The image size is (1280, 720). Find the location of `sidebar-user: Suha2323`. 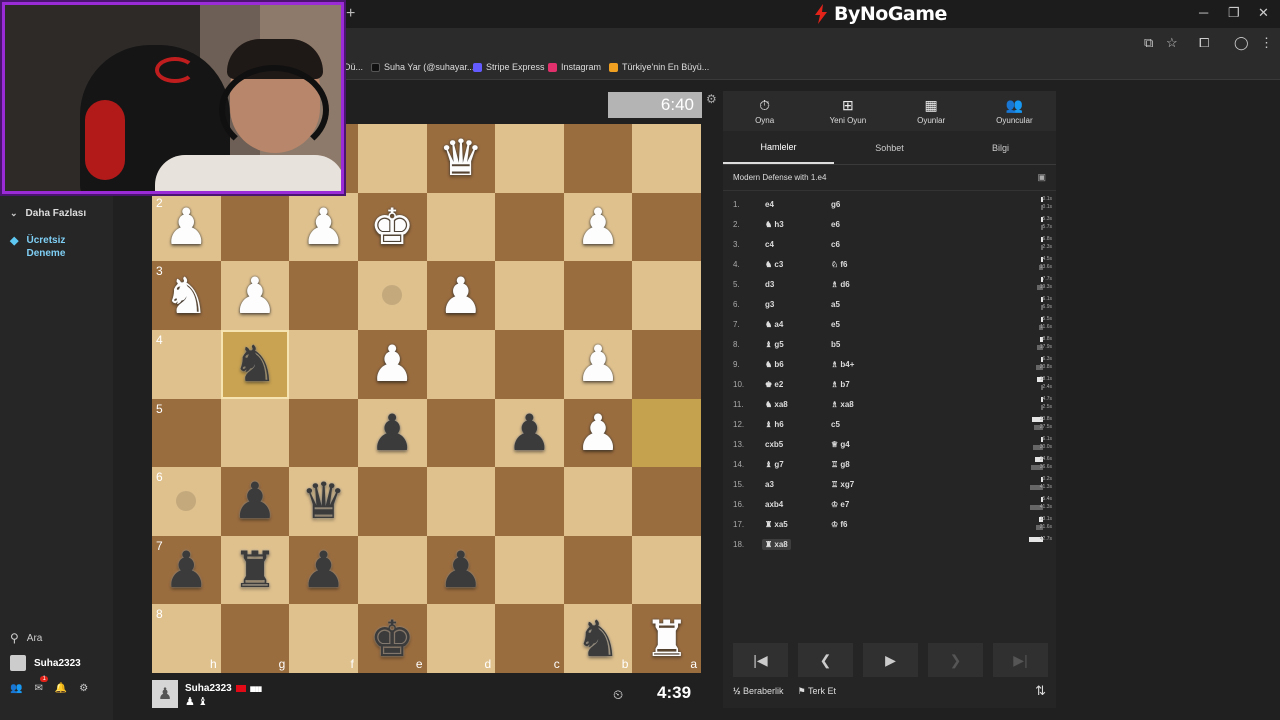

sidebar-user: Suha2323 is located at coordinates (45, 663).